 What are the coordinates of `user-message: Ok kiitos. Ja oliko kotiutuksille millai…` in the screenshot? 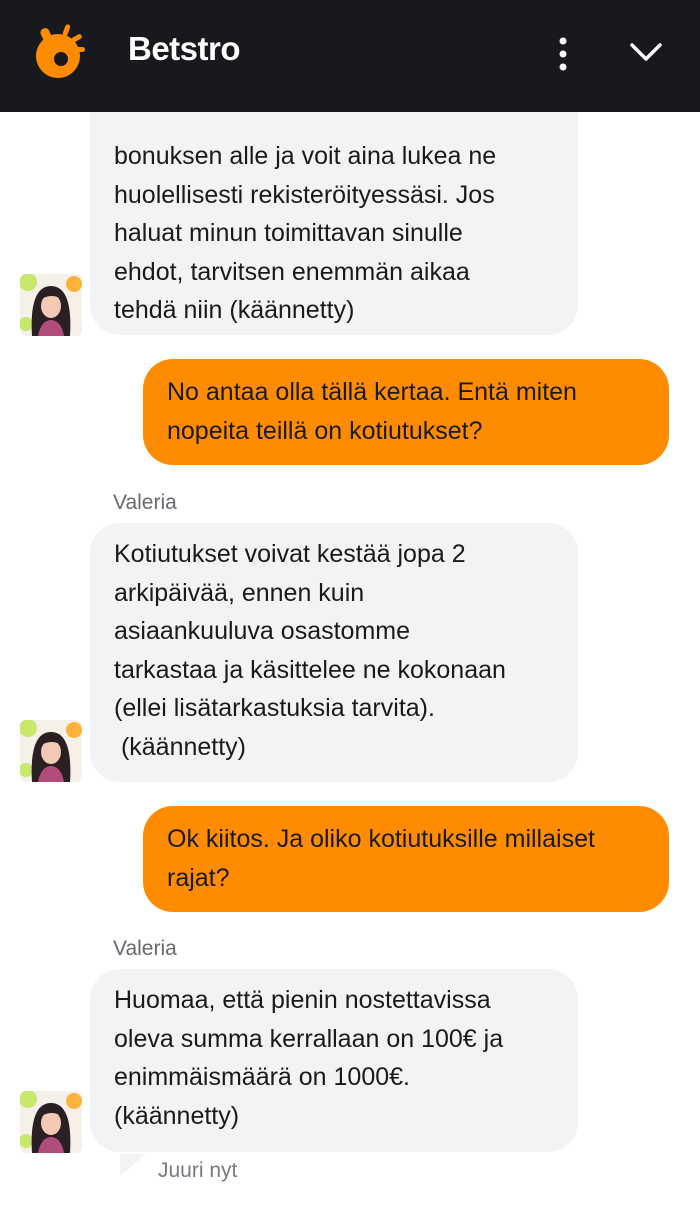 It's located at (406, 859).